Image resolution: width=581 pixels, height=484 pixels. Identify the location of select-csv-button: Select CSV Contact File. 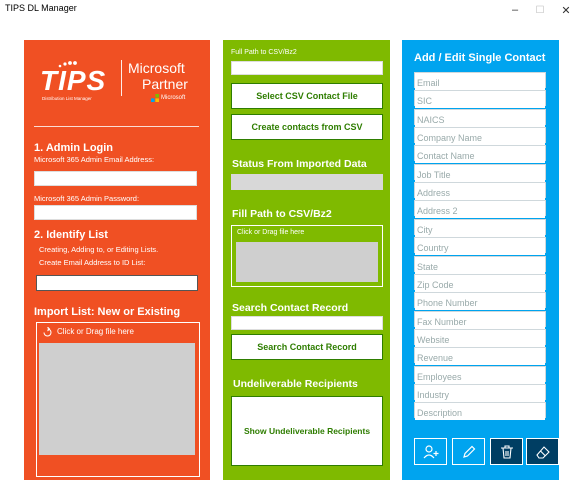
(307, 96).